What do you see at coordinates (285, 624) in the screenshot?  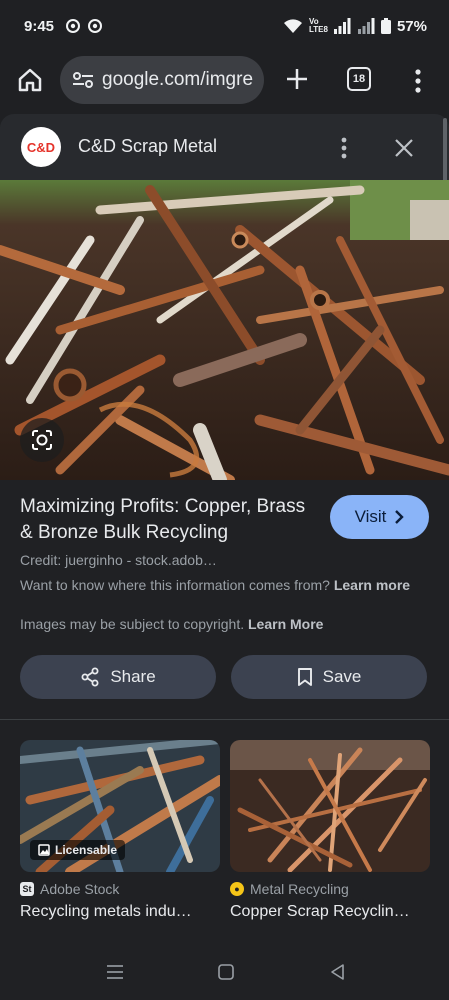 I see `copyright-learn-more-link: Learn More` at bounding box center [285, 624].